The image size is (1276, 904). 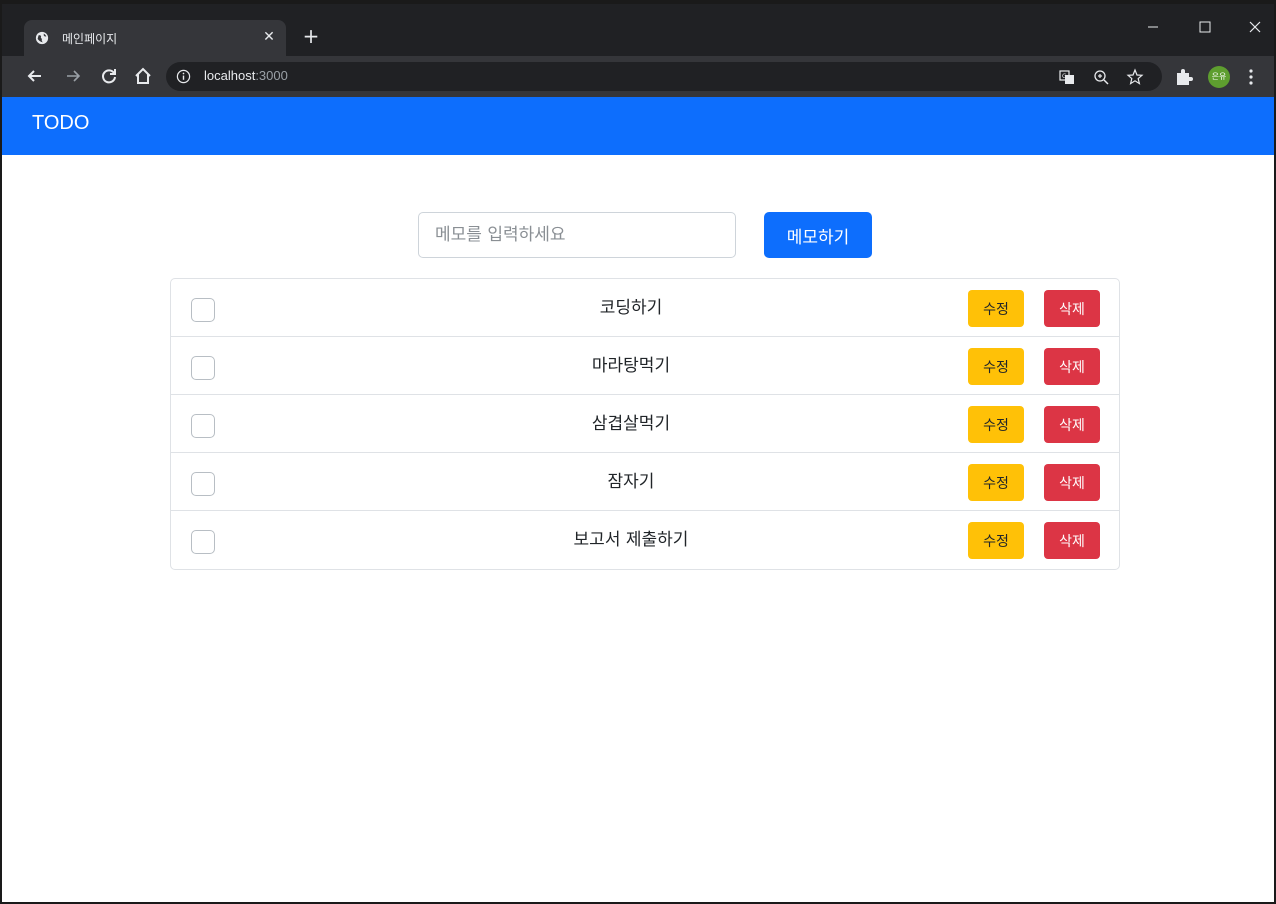 I want to click on profile-avatar: 은유, so click(x=1219, y=77).